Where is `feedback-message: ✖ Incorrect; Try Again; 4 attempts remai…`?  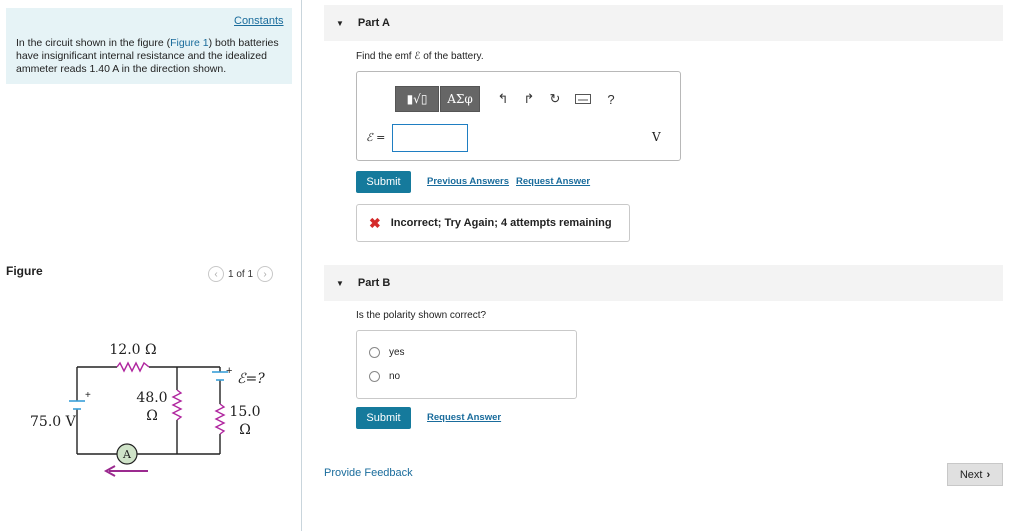
feedback-message: ✖ Incorrect; Try Again; 4 attempts remai… is located at coordinates (493, 223).